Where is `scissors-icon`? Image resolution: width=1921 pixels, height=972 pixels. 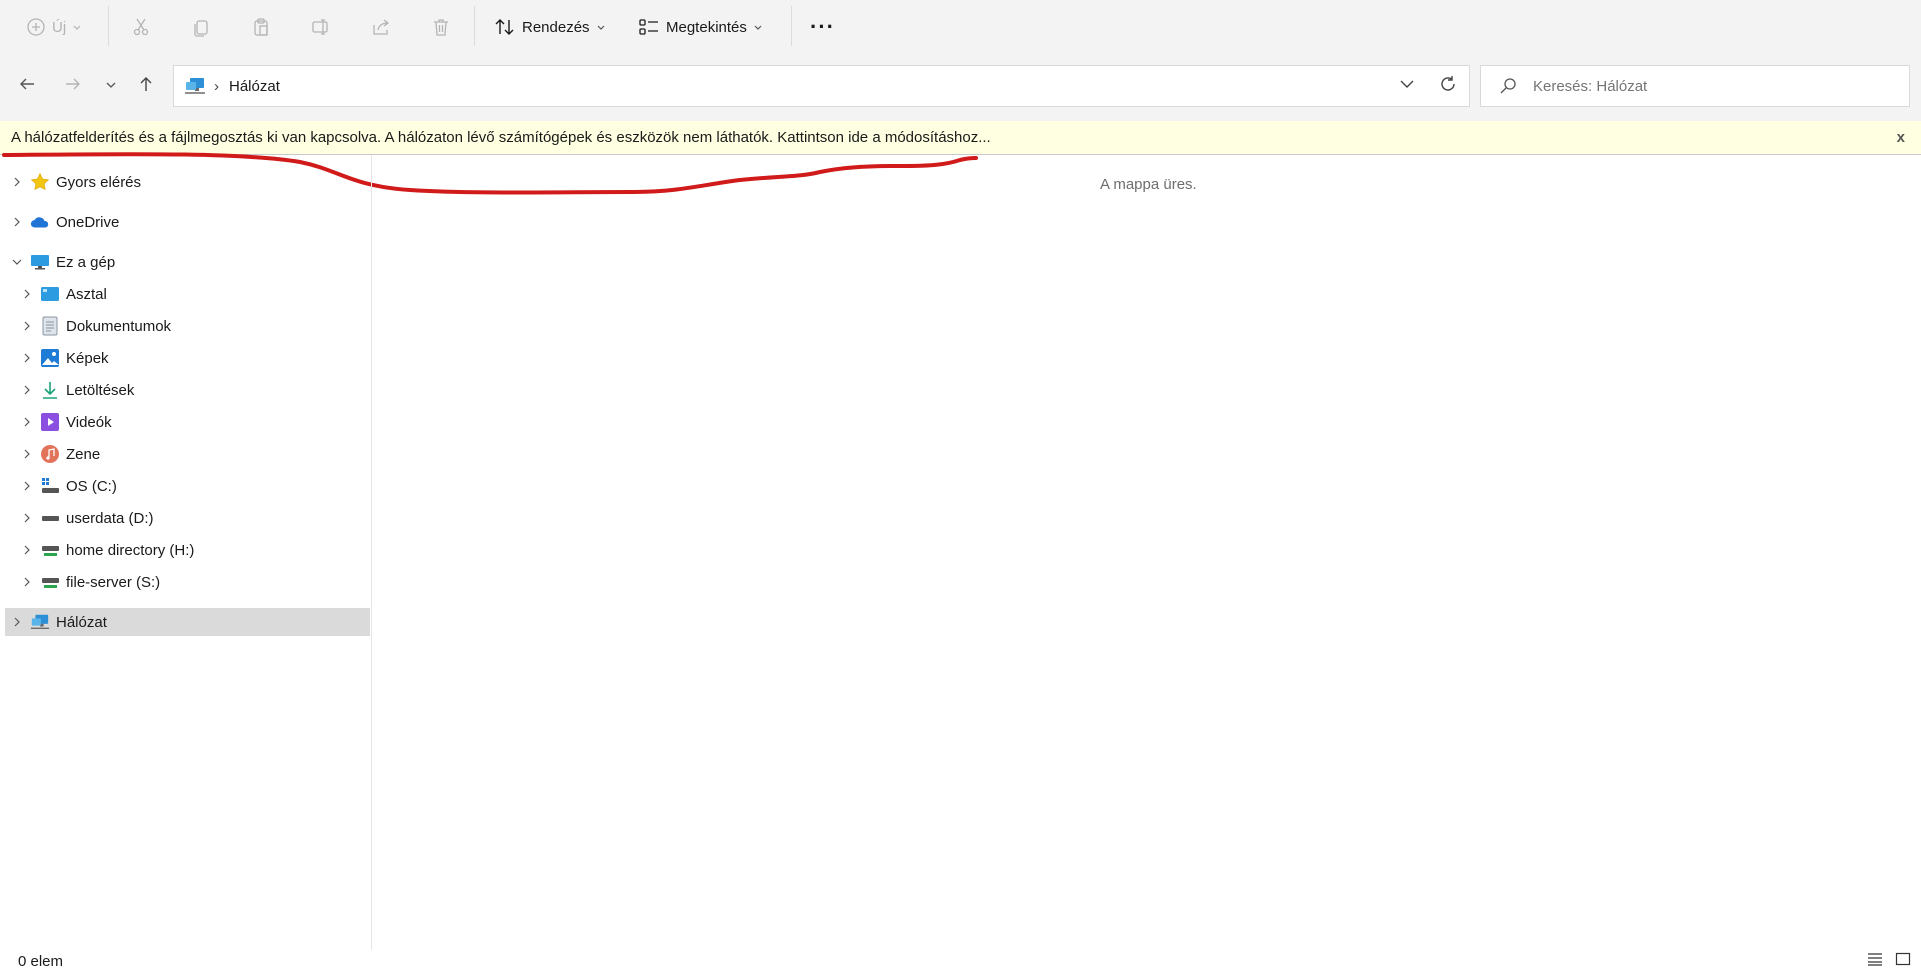 scissors-icon is located at coordinates (141, 27).